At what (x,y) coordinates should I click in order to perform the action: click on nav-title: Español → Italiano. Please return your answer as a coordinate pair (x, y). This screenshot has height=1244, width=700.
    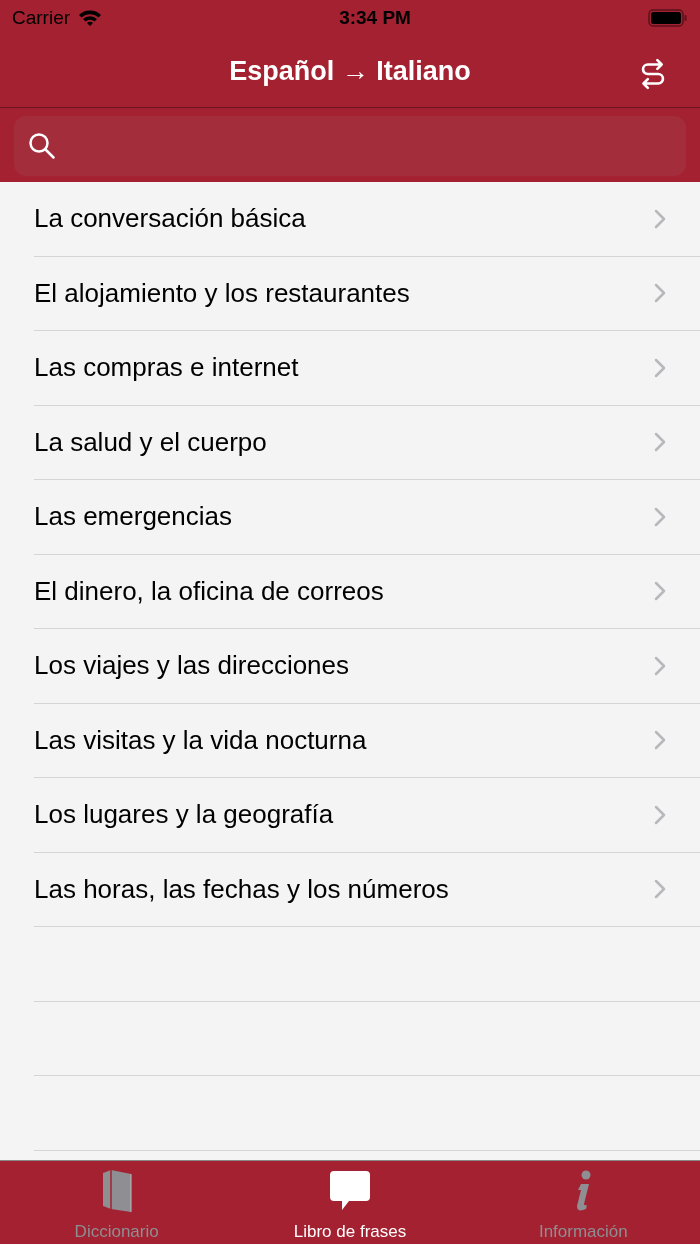
    Looking at the image, I should click on (350, 72).